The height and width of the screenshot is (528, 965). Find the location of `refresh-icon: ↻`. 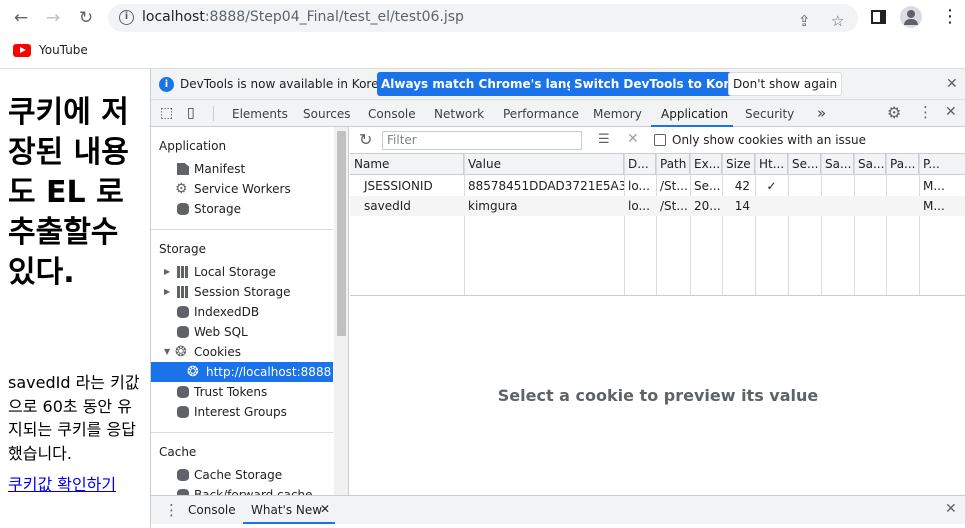

refresh-icon: ↻ is located at coordinates (365, 139).